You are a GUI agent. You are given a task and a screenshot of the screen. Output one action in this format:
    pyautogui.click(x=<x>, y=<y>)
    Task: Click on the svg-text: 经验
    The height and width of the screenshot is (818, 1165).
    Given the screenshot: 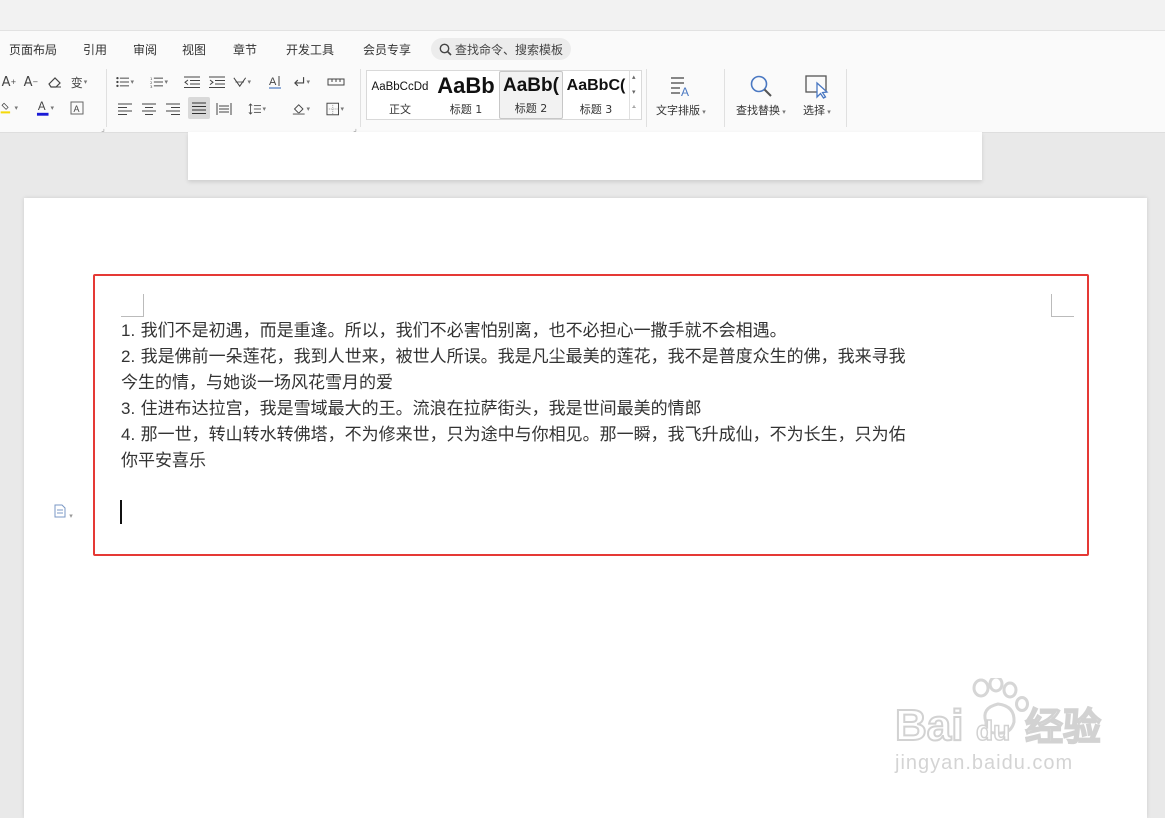 What is the action you would take?
    pyautogui.click(x=1063, y=726)
    